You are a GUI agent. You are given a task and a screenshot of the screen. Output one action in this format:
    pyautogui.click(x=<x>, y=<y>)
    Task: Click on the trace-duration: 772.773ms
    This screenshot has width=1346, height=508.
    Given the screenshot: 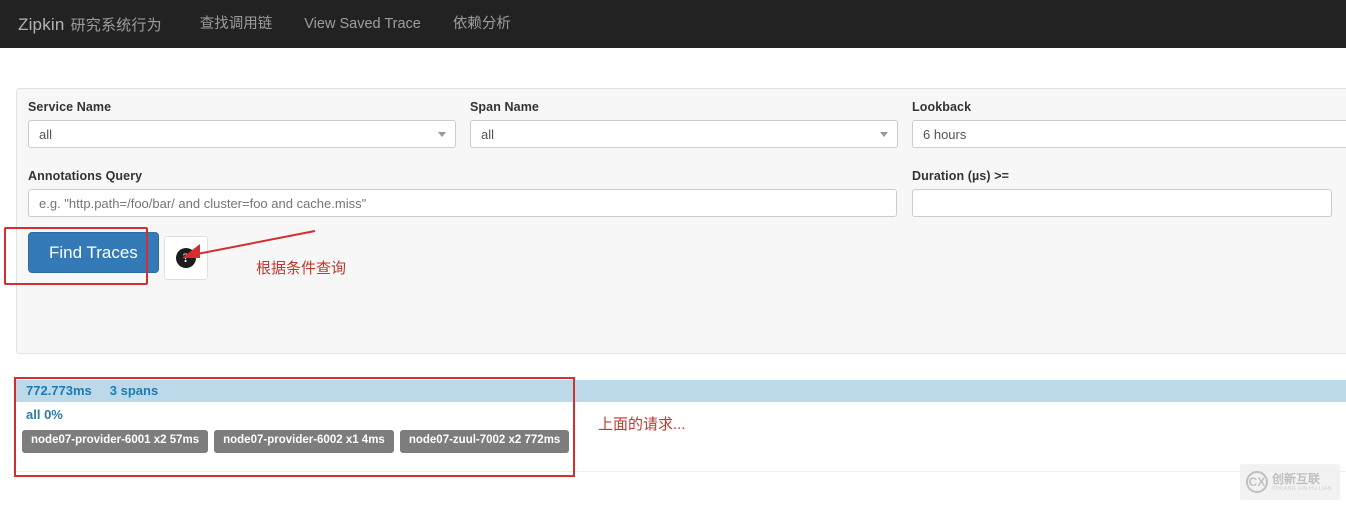 What is the action you would take?
    pyautogui.click(x=59, y=390)
    